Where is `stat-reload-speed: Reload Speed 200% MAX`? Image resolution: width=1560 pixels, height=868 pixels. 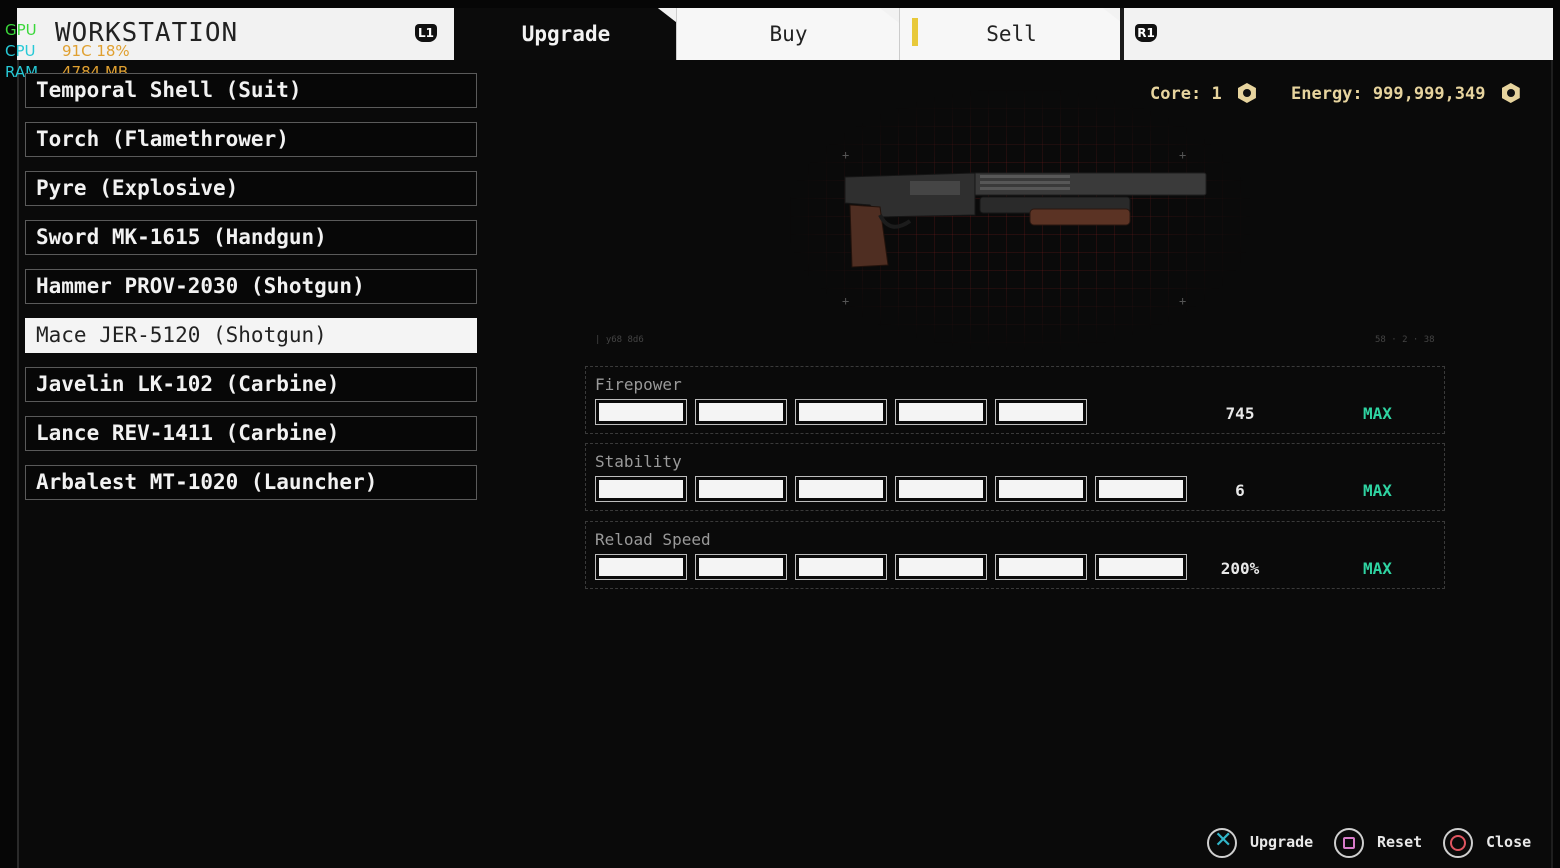 stat-reload-speed: Reload Speed 200% MAX is located at coordinates (1015, 555).